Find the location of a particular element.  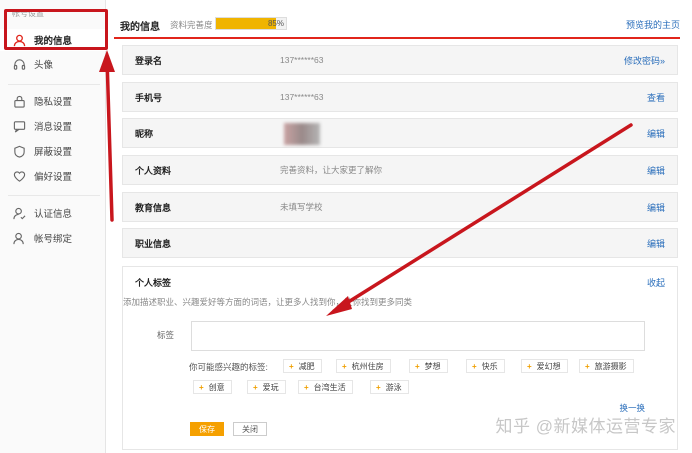

tag-chip: + 游泳 is located at coordinates (389, 387).